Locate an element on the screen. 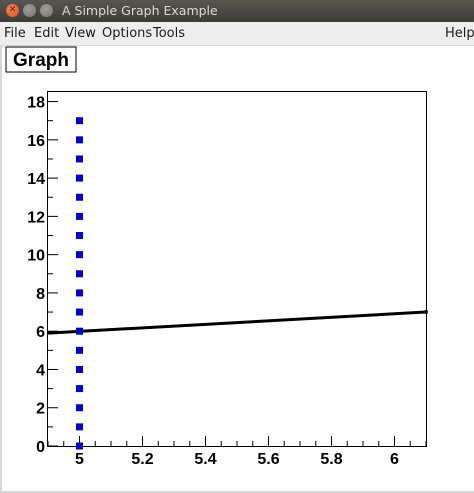 The width and height of the screenshot is (474, 493). menu-view: View is located at coordinates (80, 33).